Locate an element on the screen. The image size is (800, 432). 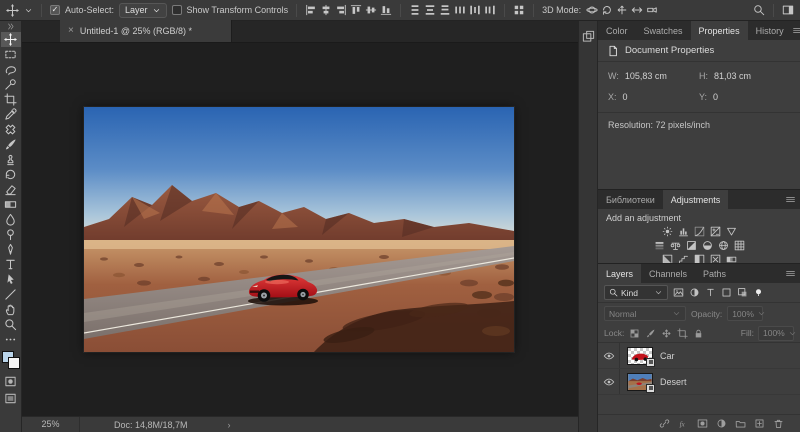
eraser-tool is located at coordinates (11, 189).